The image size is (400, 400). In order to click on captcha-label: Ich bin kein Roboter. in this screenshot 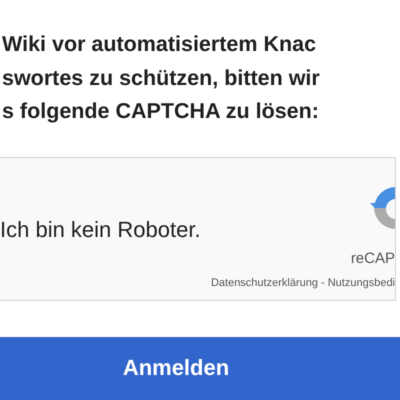, I will do `click(100, 229)`.